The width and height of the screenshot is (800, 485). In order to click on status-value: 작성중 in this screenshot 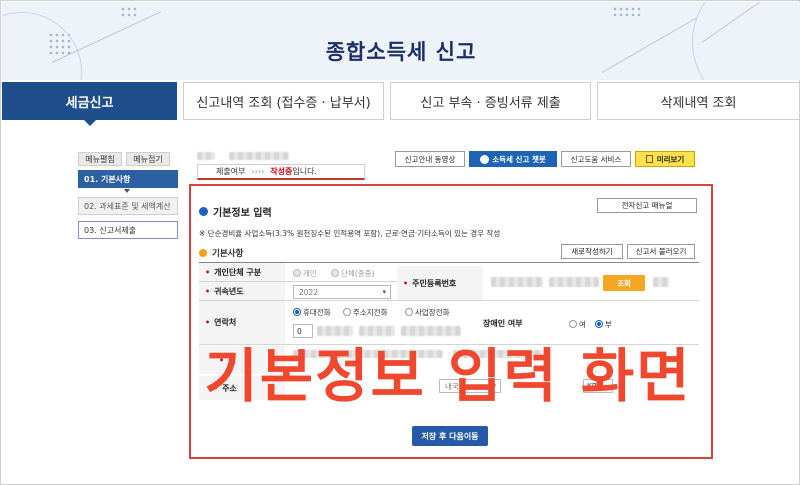, I will do `click(281, 171)`.